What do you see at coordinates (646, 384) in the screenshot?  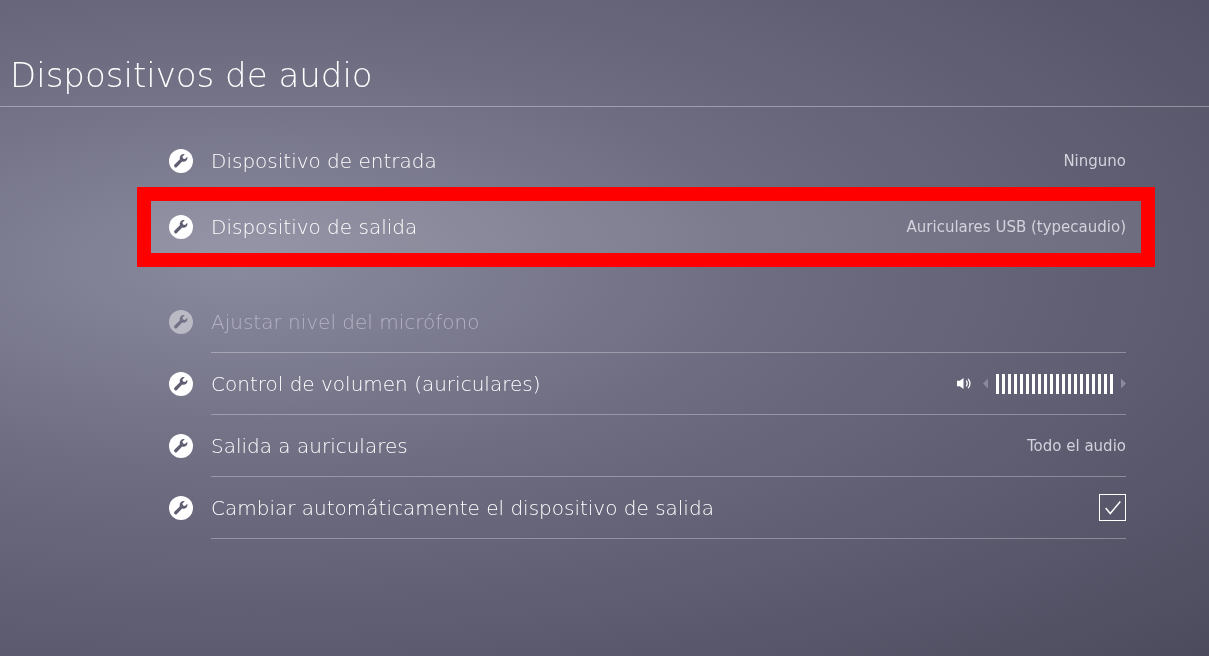 I see `settings-row: Control de volumen (auriculares)` at bounding box center [646, 384].